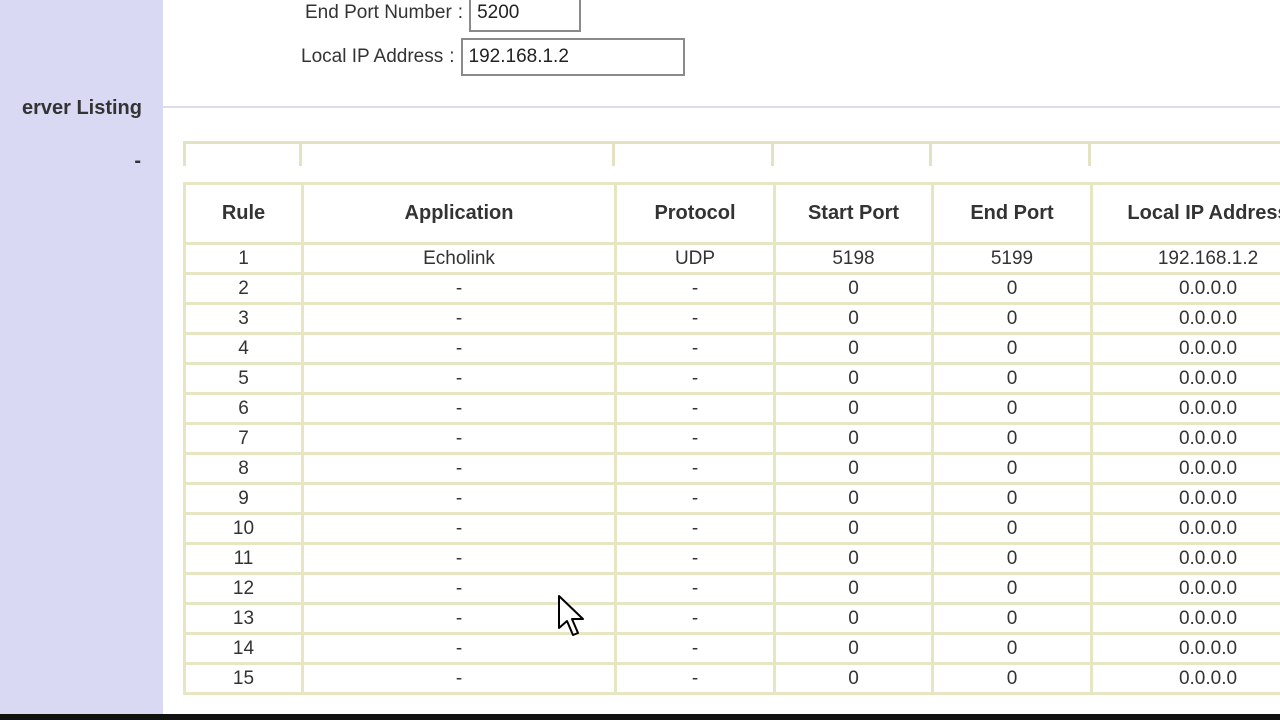  What do you see at coordinates (243, 348) in the screenshot?
I see `cell-rule: 4` at bounding box center [243, 348].